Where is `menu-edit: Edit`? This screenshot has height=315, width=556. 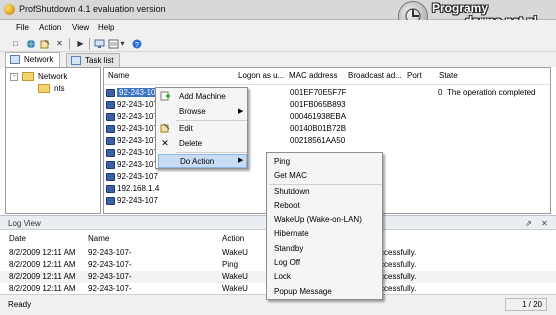
menu-edit: Edit is located at coordinates (202, 129).